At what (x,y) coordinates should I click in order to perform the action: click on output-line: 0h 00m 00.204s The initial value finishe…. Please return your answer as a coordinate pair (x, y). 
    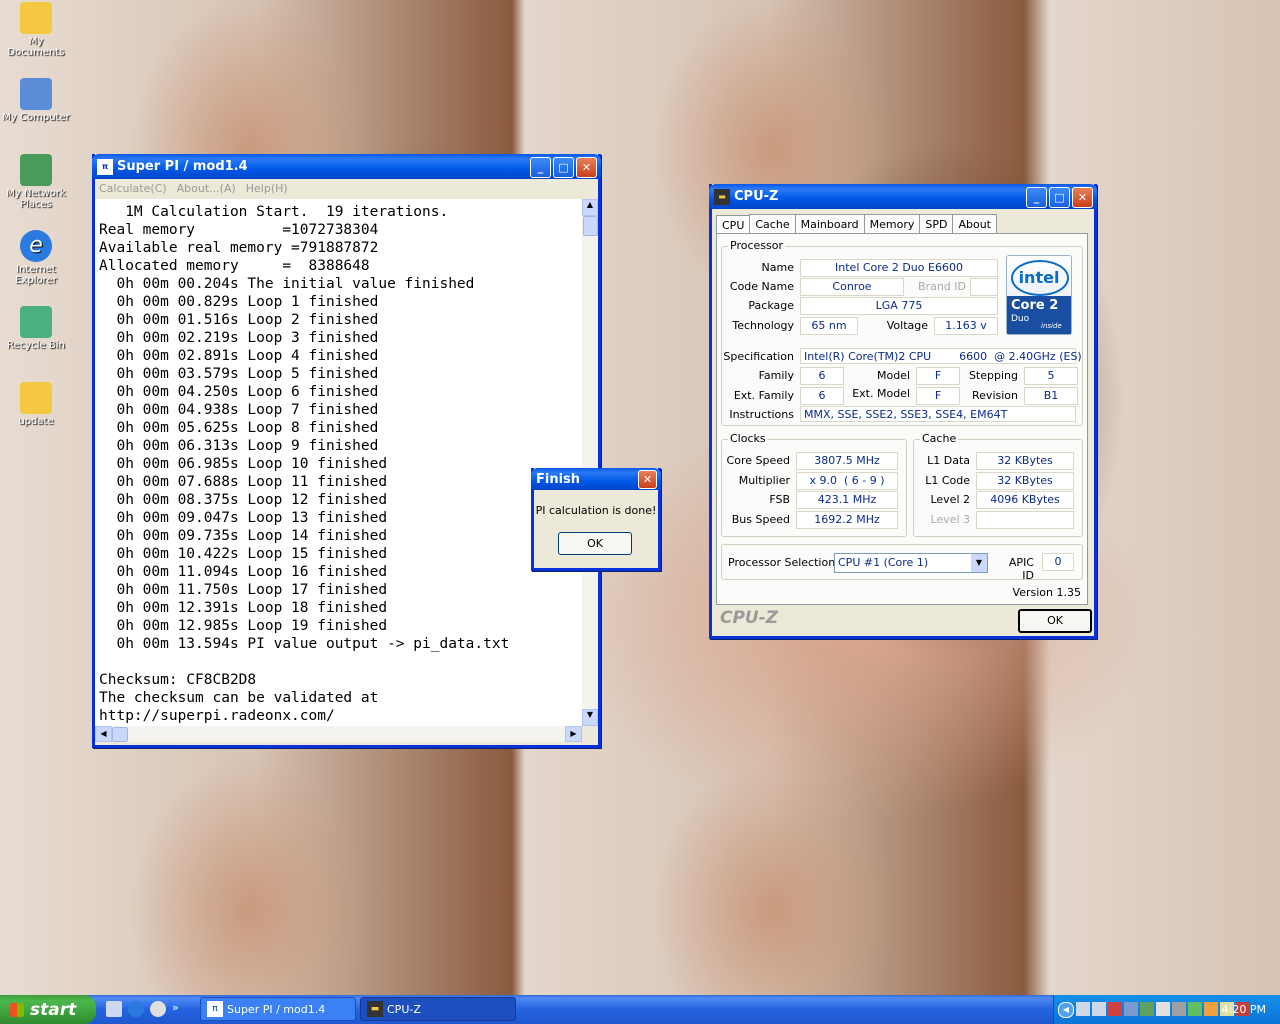
    Looking at the image, I should click on (287, 284).